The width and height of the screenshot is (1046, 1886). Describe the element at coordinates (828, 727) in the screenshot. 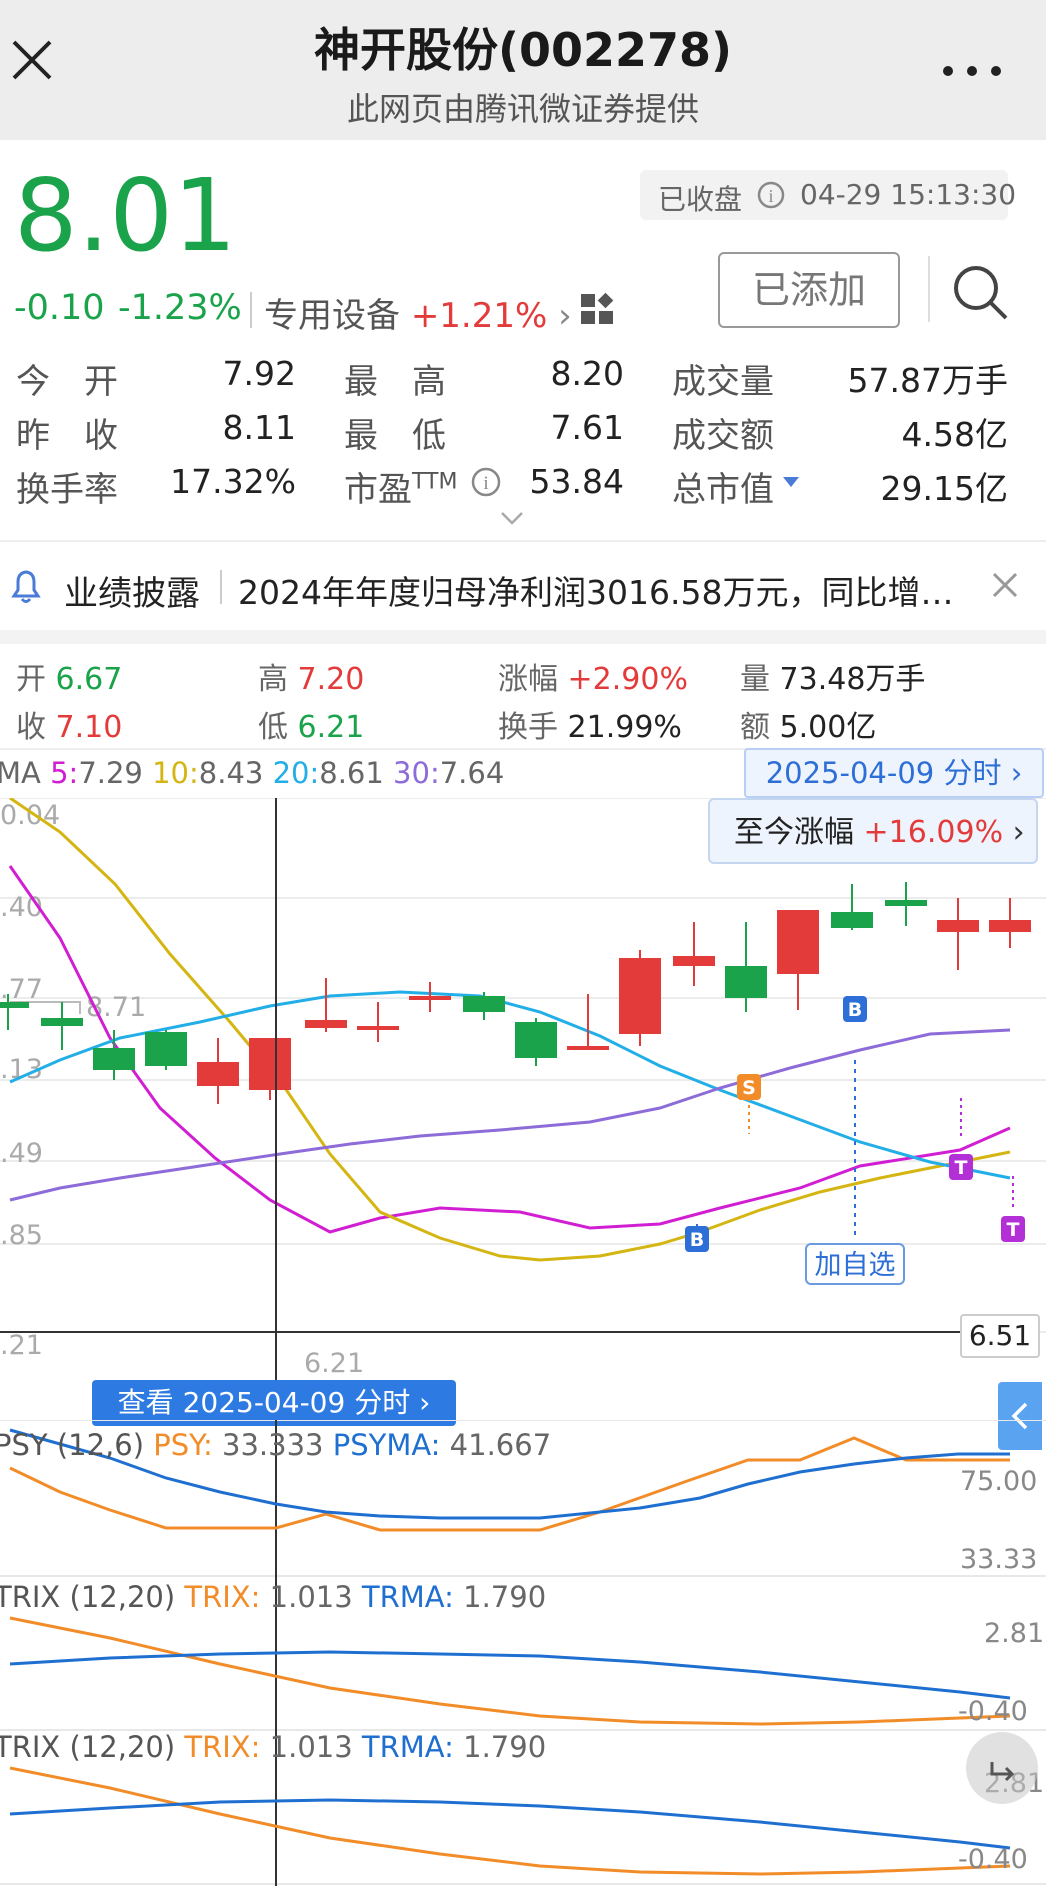

I see `day-amt-value: 5.00亿` at that location.